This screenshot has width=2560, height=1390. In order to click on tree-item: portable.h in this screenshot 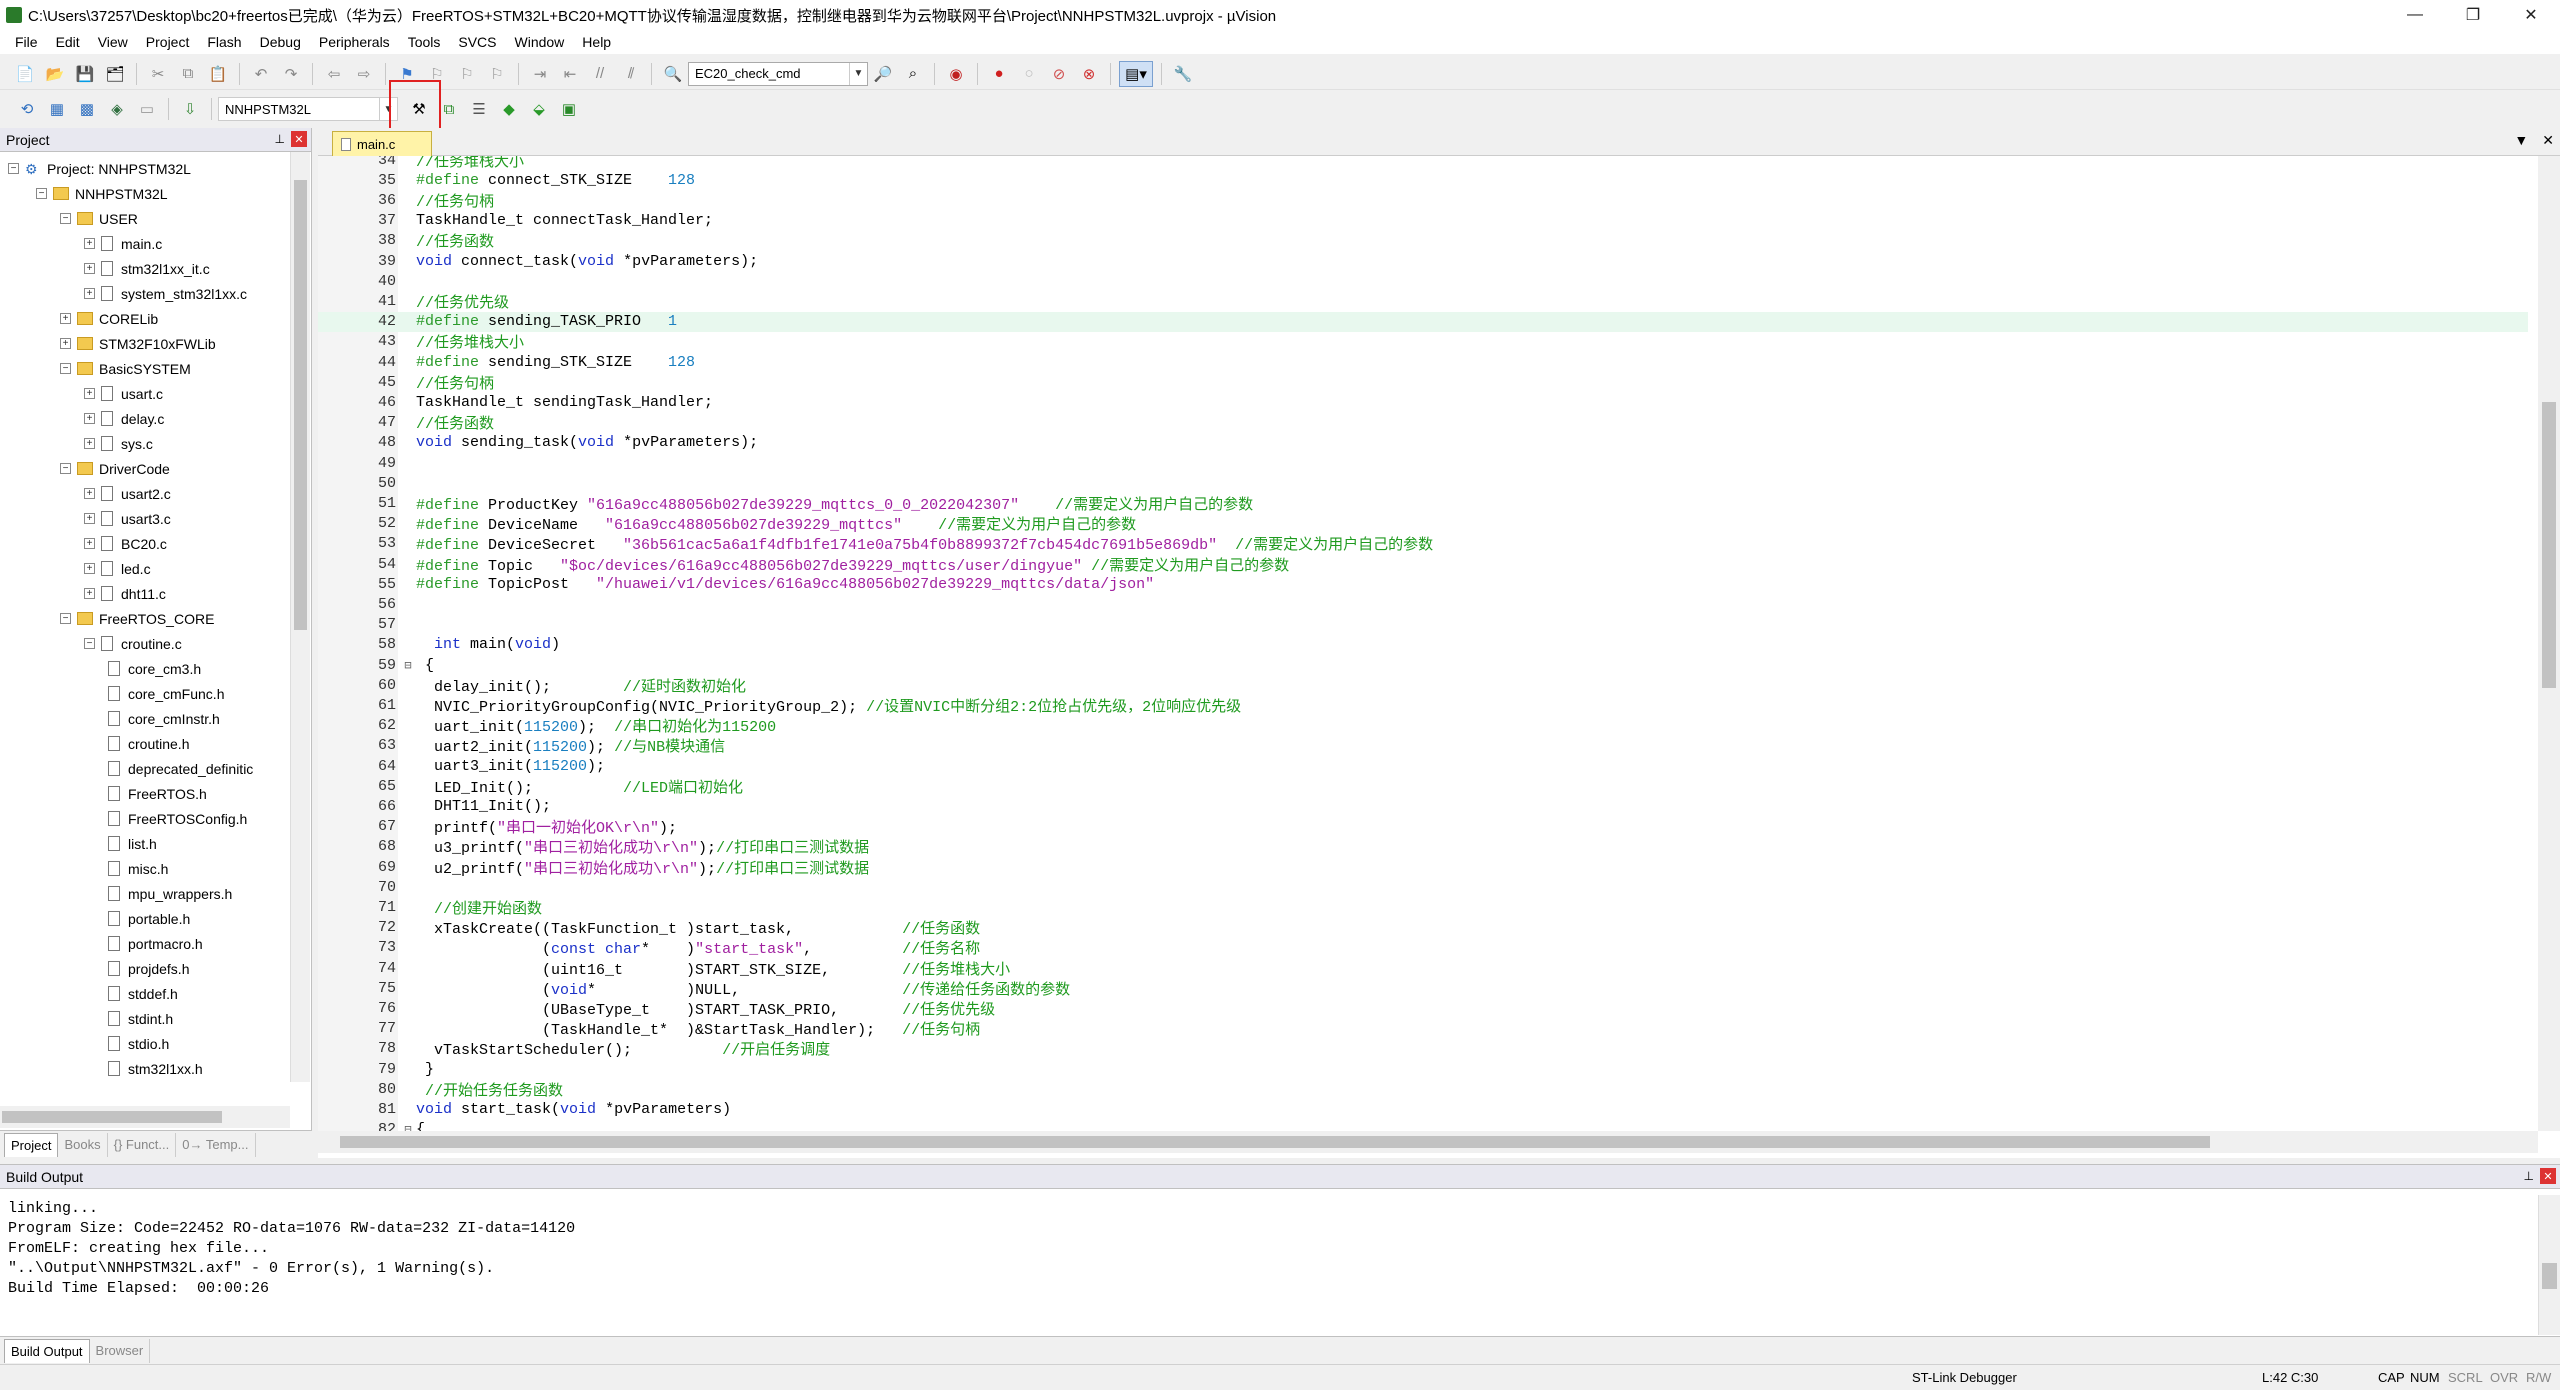, I will do `click(149, 918)`.